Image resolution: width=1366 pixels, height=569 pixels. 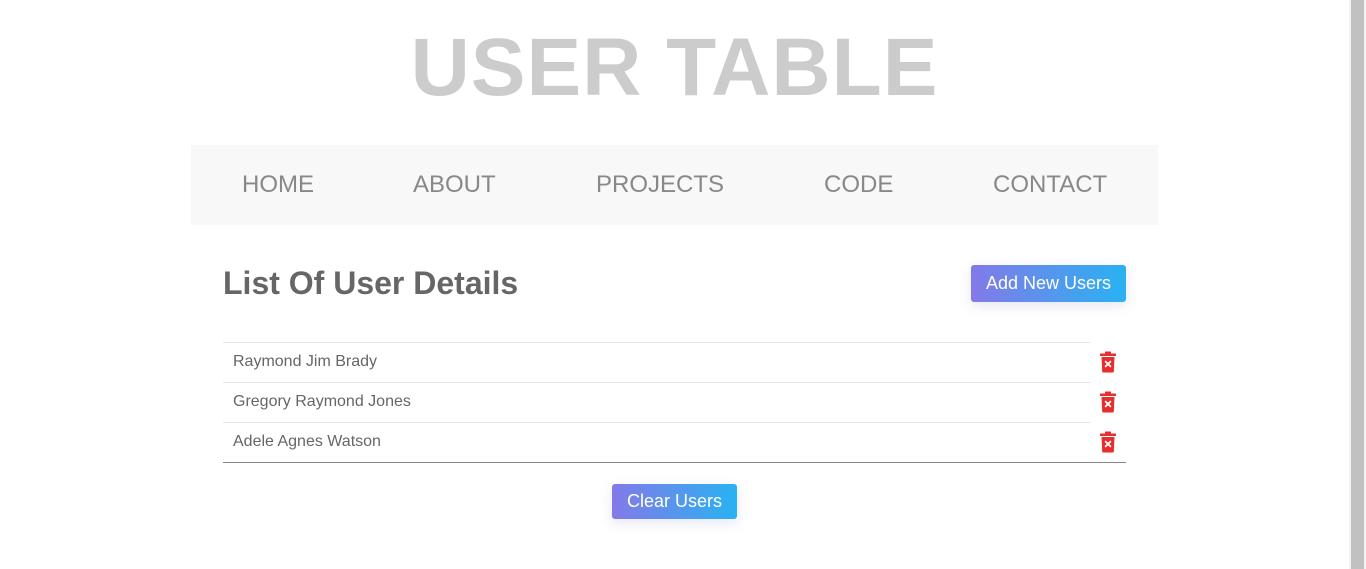 What do you see at coordinates (454, 185) in the screenshot?
I see `nav-item-about: ABOUT` at bounding box center [454, 185].